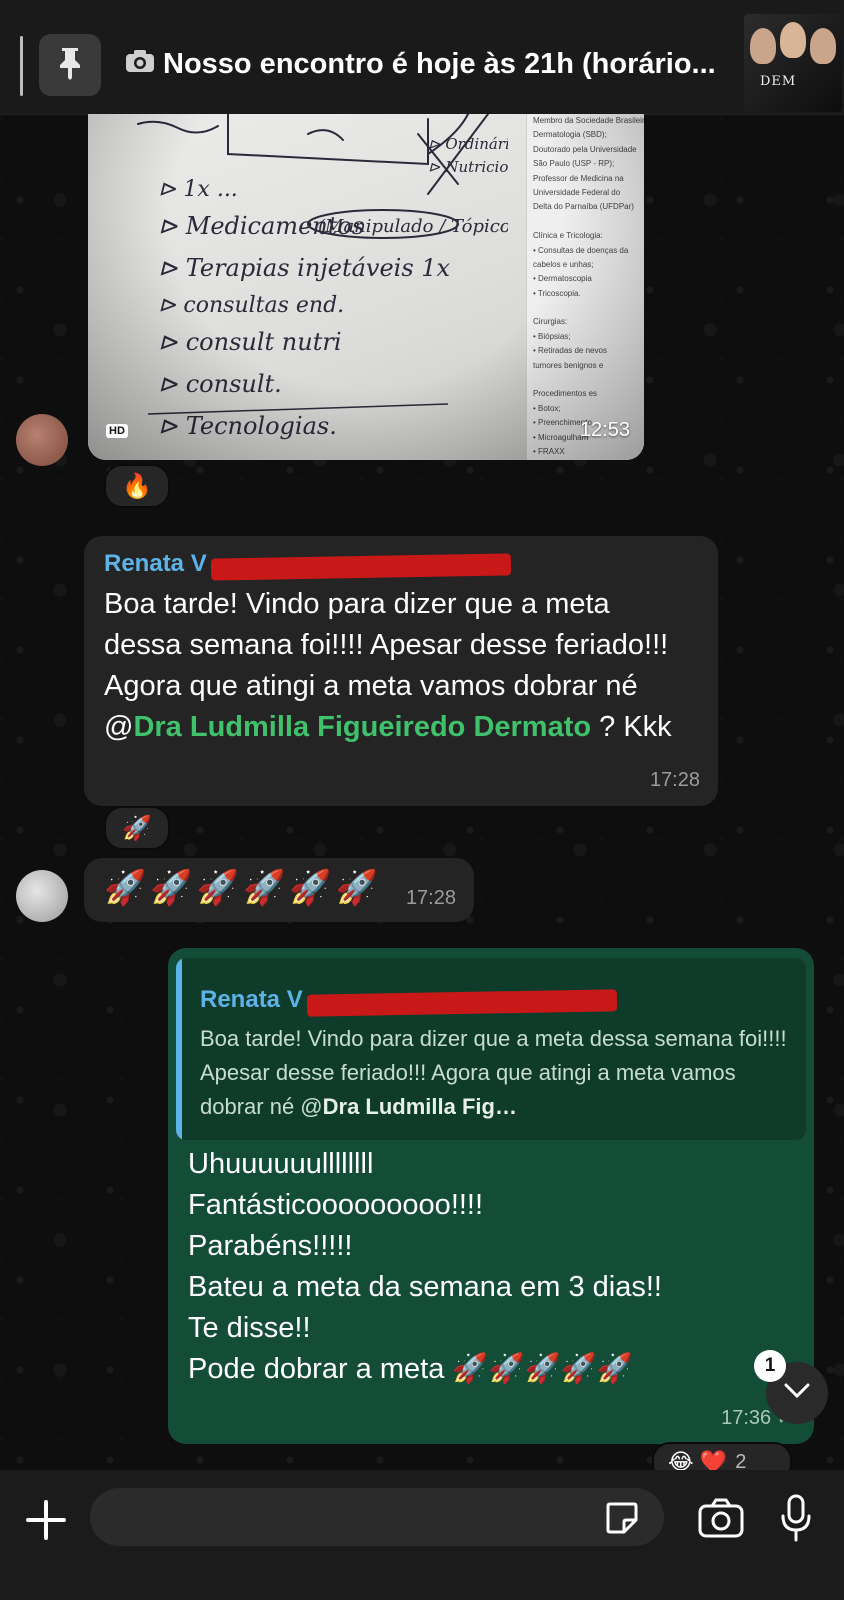 Image resolution: width=844 pixels, height=1600 pixels. Describe the element at coordinates (281, 1164) in the screenshot. I see `message-line: Uhuuuuuullllllll` at that location.